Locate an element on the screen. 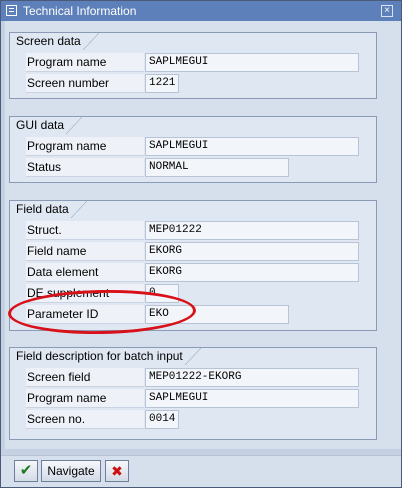 Image resolution: width=402 pixels, height=488 pixels. struct-field: MEP01222 is located at coordinates (252, 230).